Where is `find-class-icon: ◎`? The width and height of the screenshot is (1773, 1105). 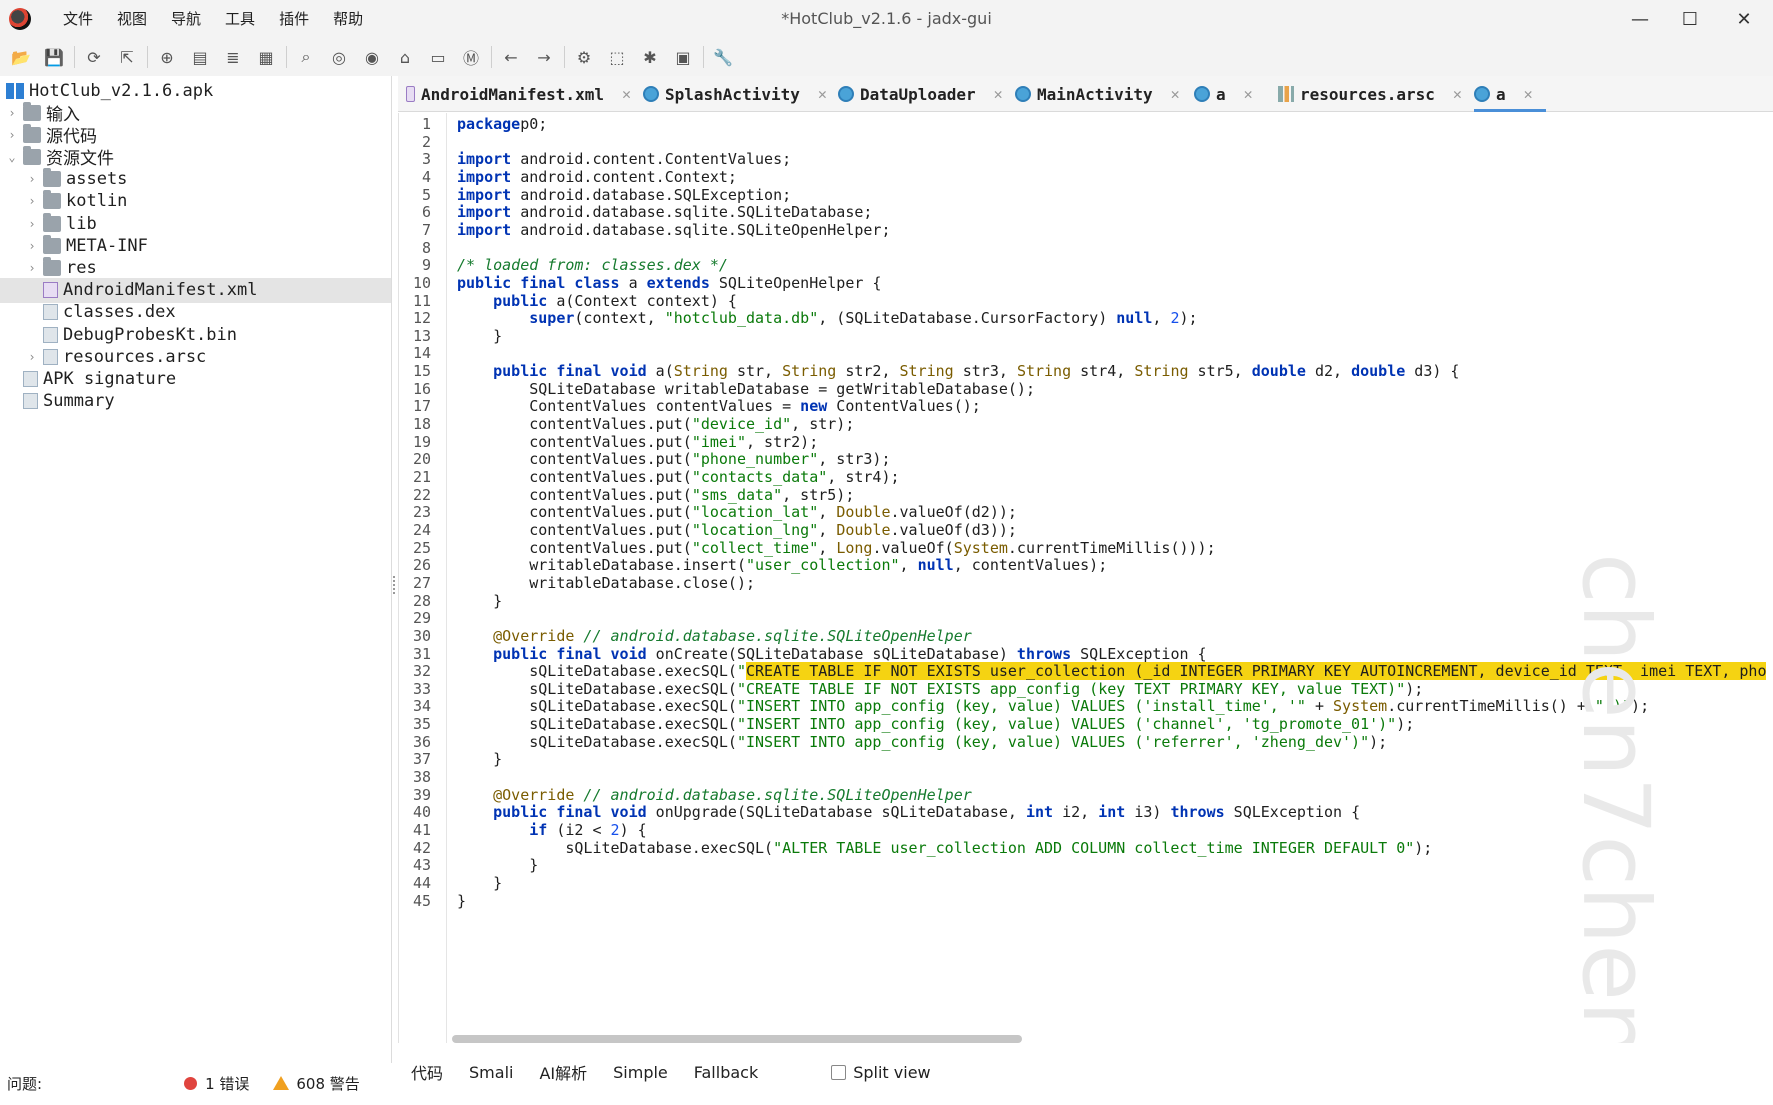 find-class-icon: ◎ is located at coordinates (339, 57).